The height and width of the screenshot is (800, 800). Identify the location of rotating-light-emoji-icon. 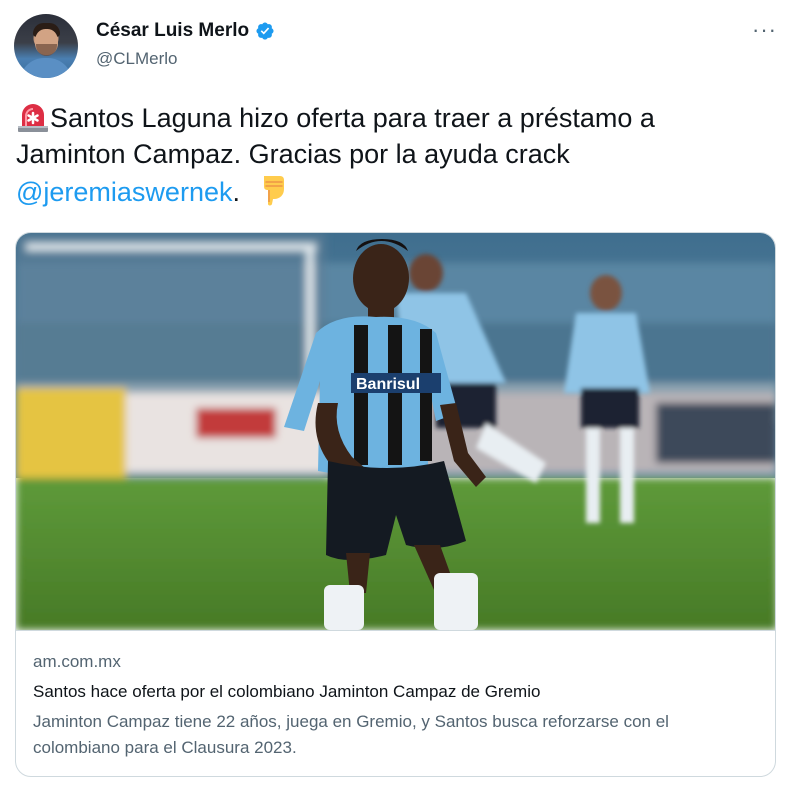
(33, 118).